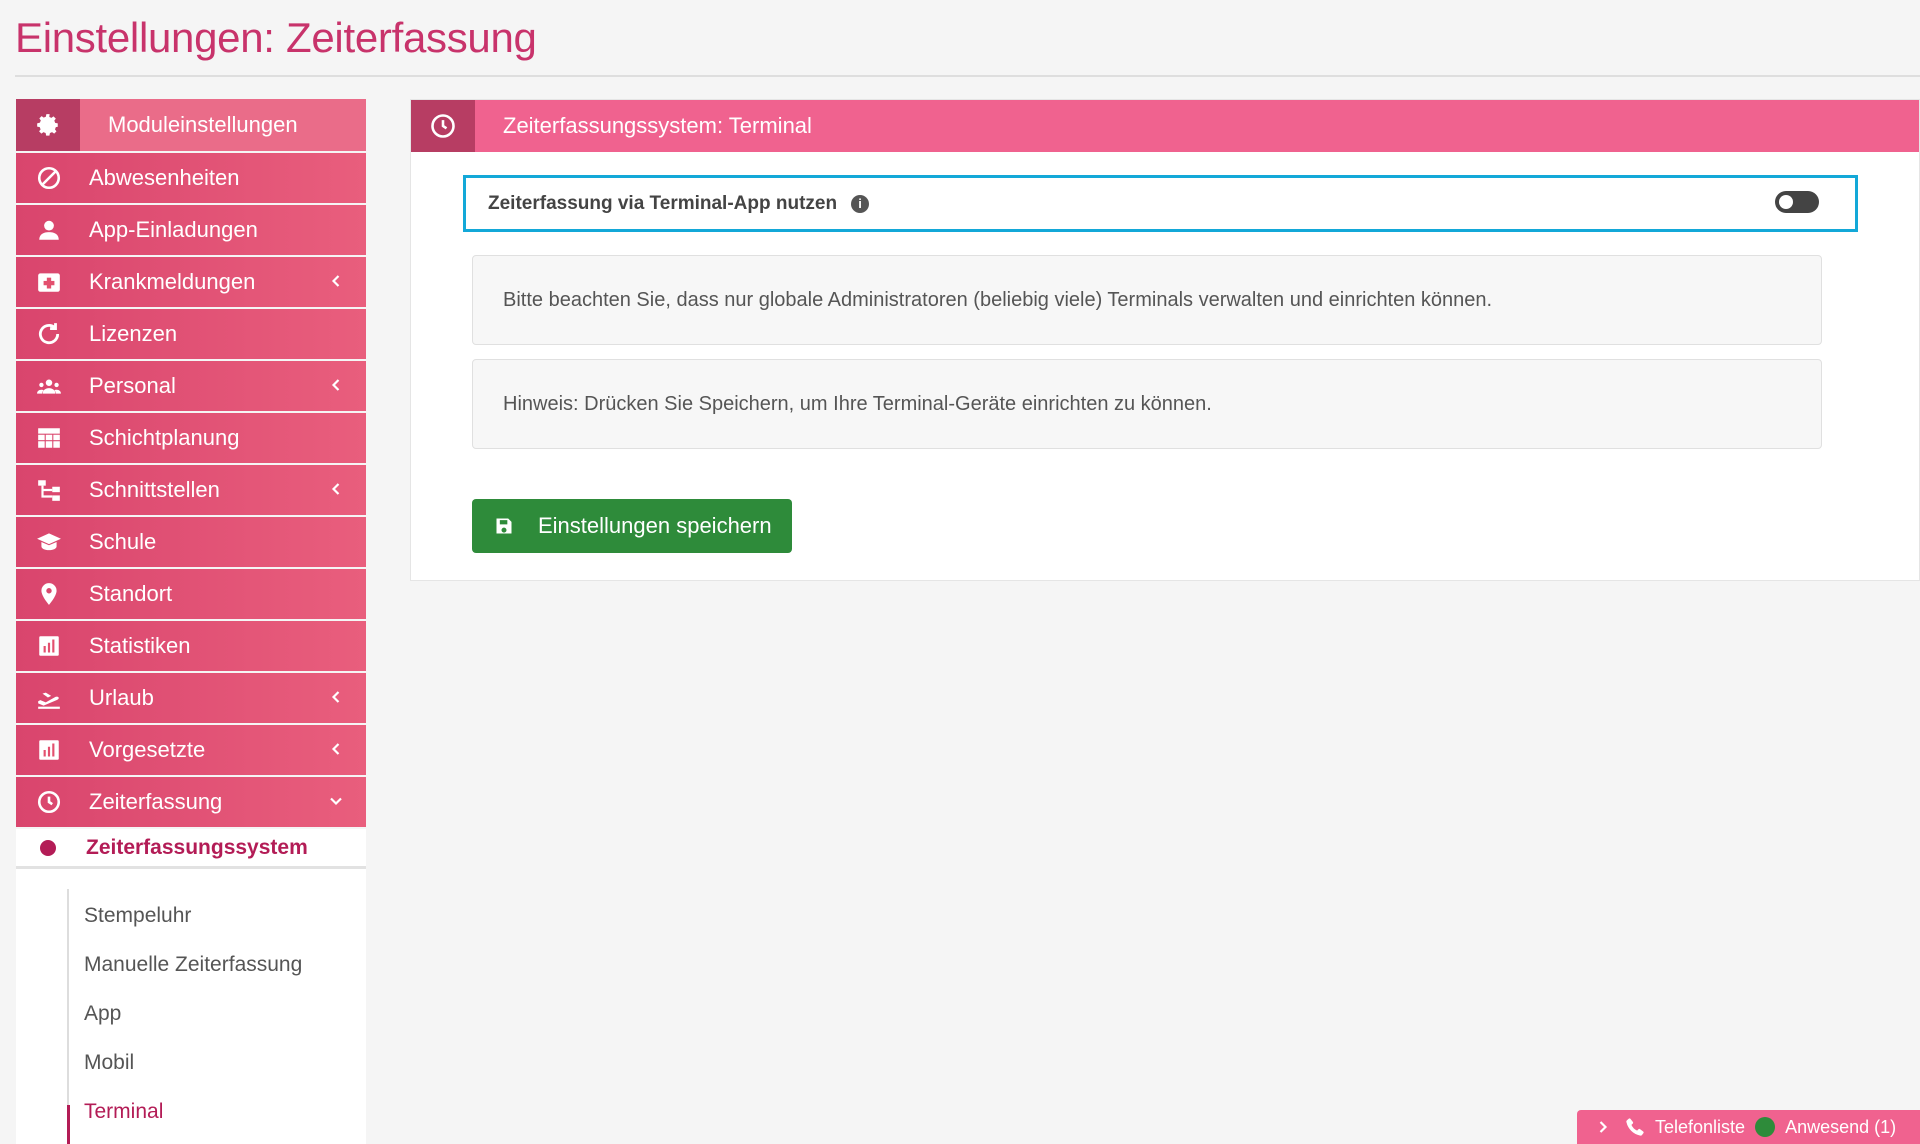  Describe the element at coordinates (860, 203) in the screenshot. I see `info-icon: i` at that location.